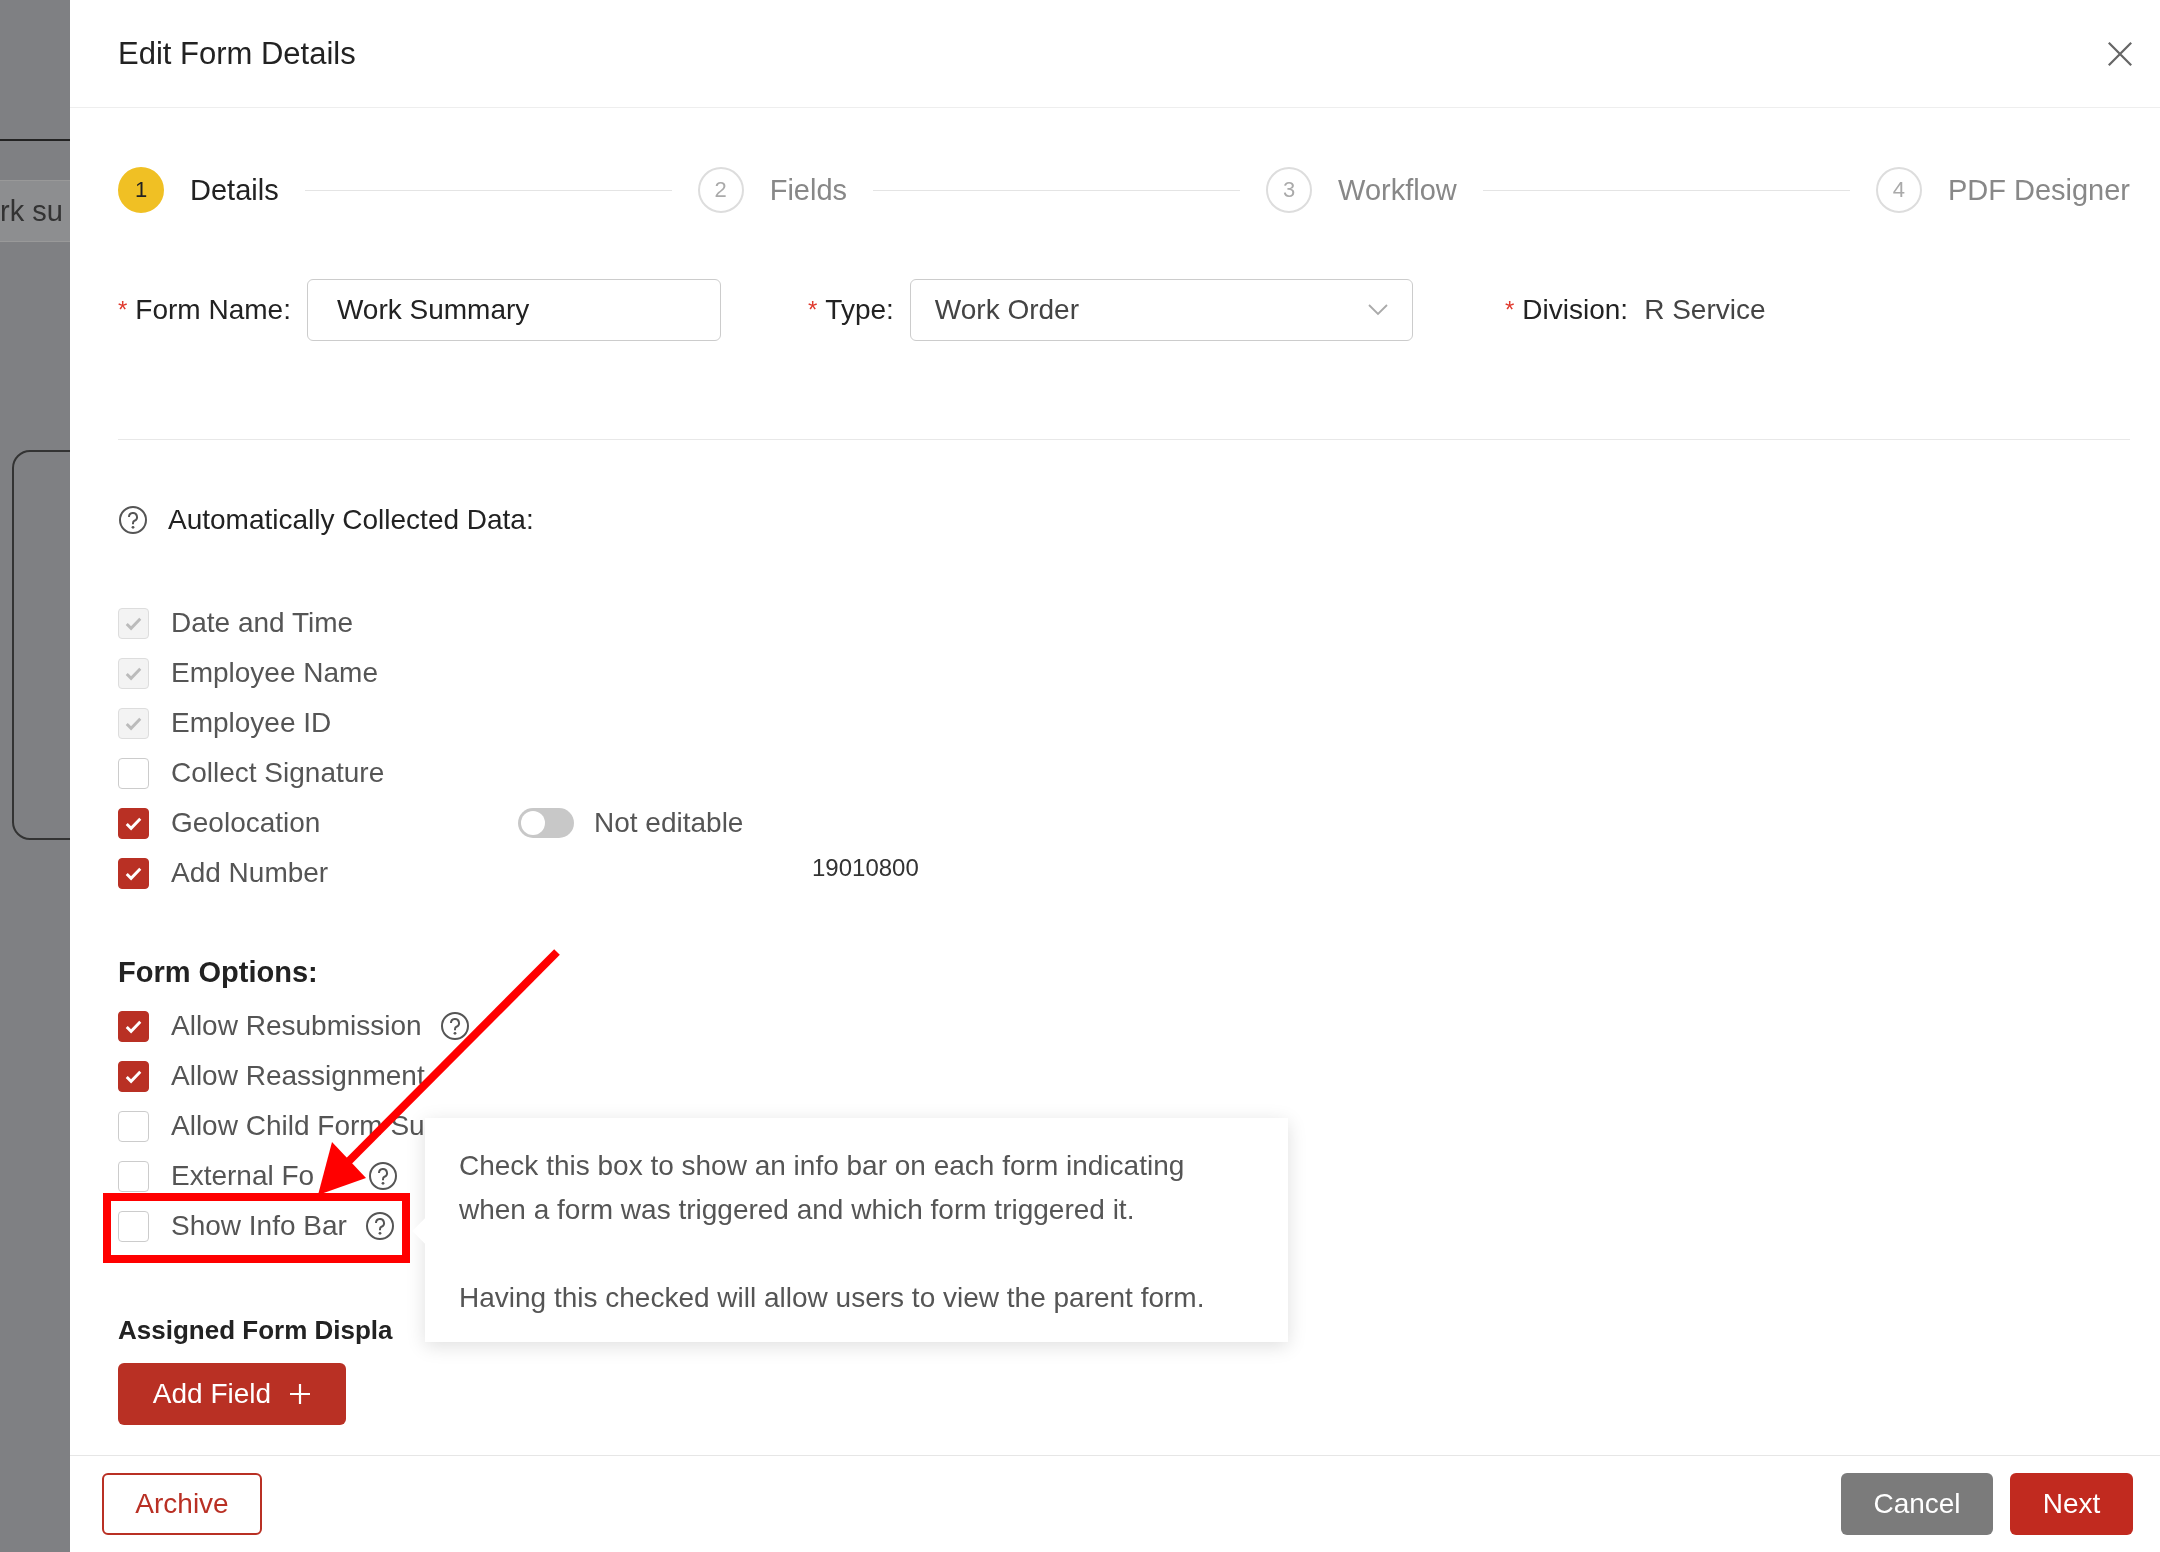 The image size is (2160, 1552). Describe the element at coordinates (2120, 53) in the screenshot. I see `close-icon` at that location.